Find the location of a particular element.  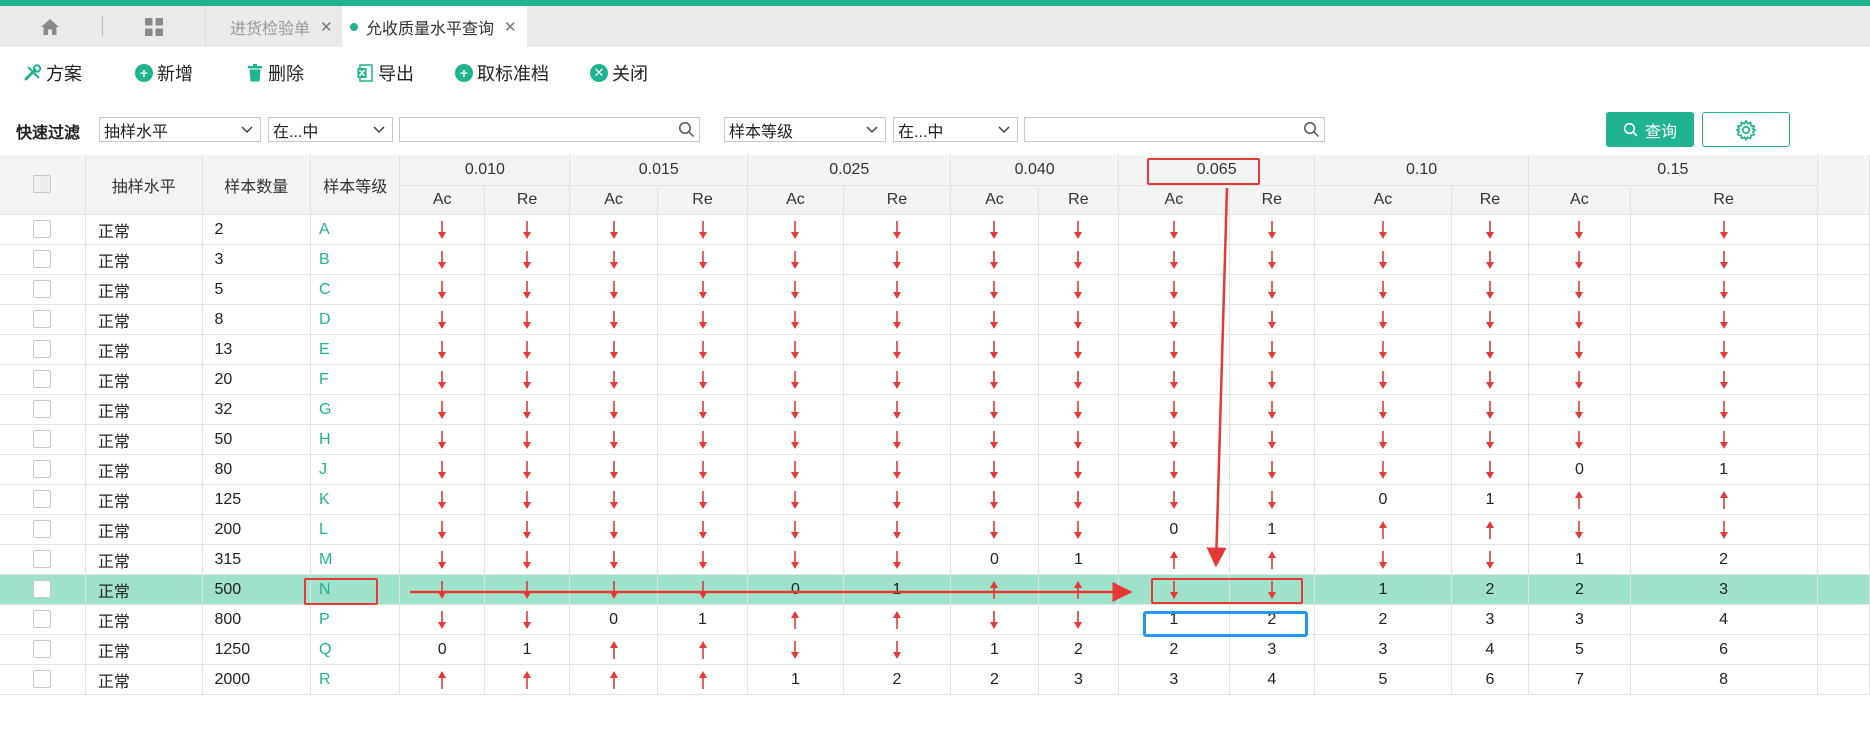

table-row: 正常 32 G is located at coordinates (935, 409).